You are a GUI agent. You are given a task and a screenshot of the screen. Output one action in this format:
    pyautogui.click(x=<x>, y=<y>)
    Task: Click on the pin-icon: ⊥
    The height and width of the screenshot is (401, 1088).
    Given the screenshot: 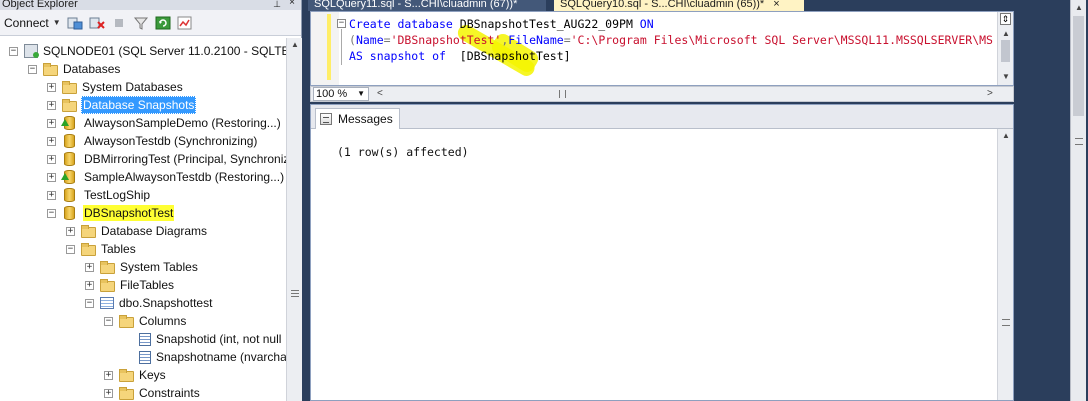 What is the action you would take?
    pyautogui.click(x=277, y=4)
    